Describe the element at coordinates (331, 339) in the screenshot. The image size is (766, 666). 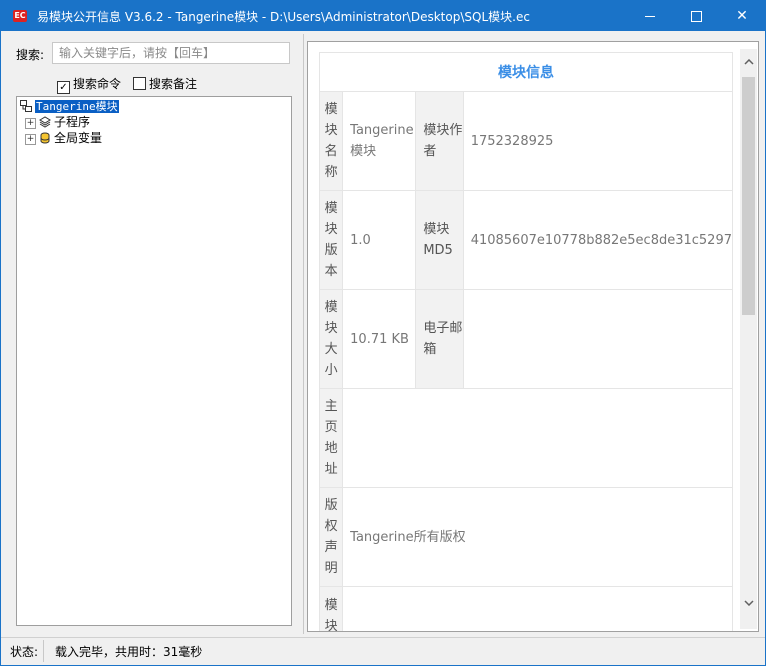
I see `label-module-size: 模块大小` at that location.